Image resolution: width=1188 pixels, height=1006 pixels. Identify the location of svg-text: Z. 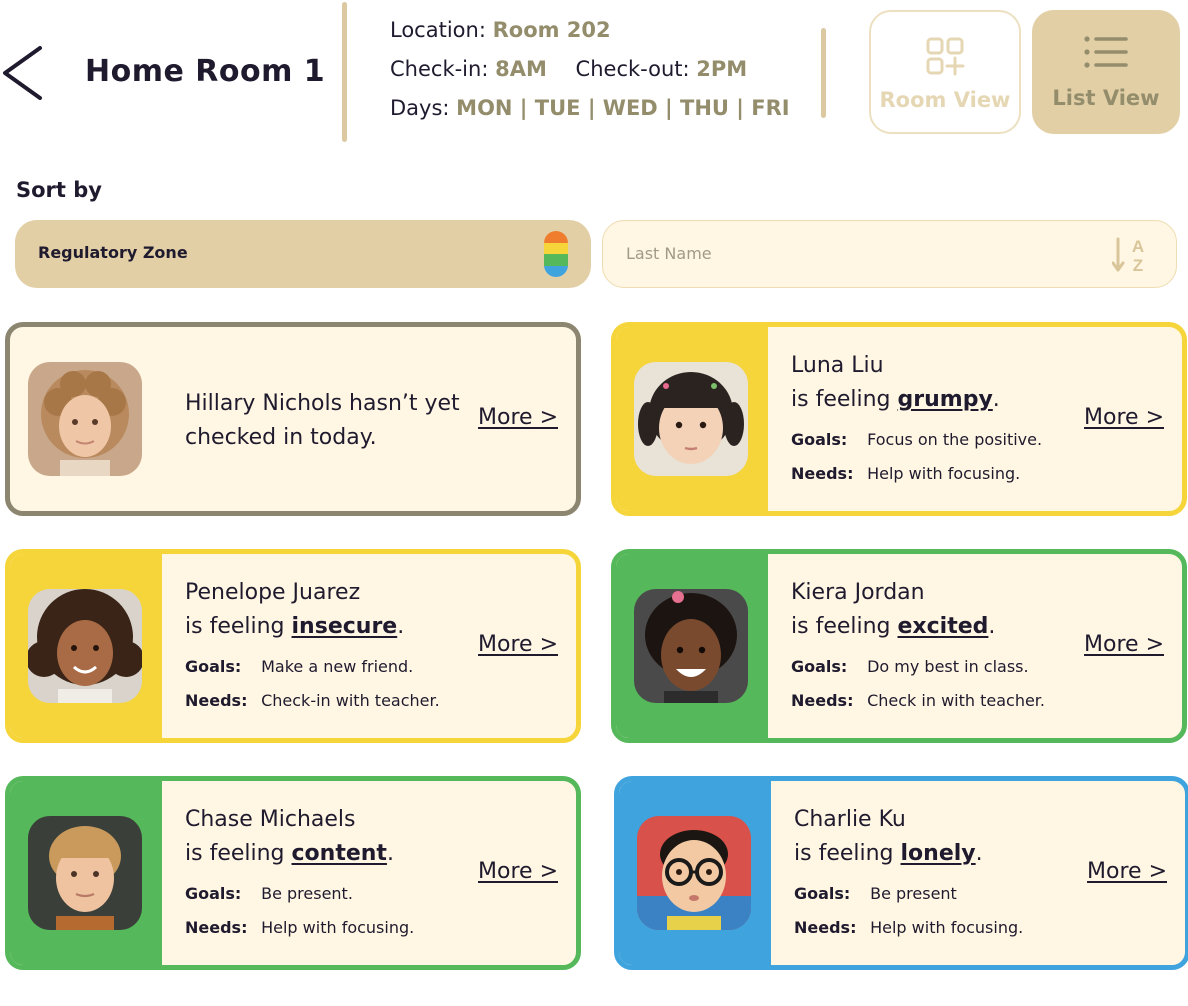
(1138, 265).